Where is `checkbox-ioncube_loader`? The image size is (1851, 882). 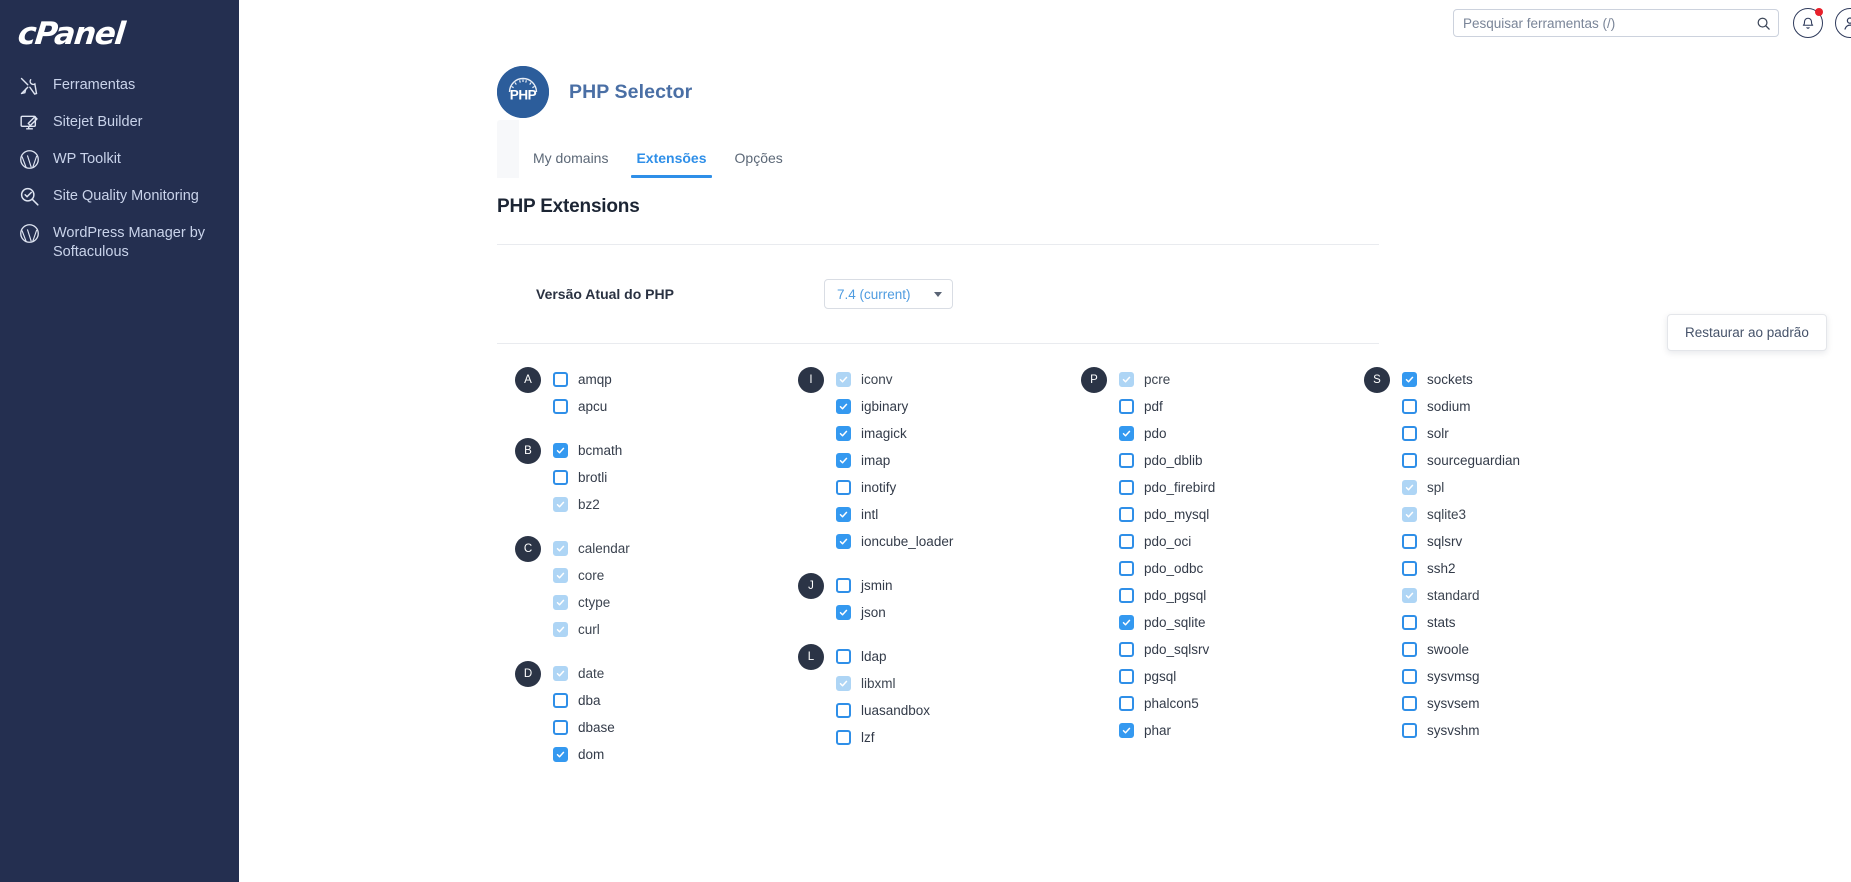 checkbox-ioncube_loader is located at coordinates (843, 541).